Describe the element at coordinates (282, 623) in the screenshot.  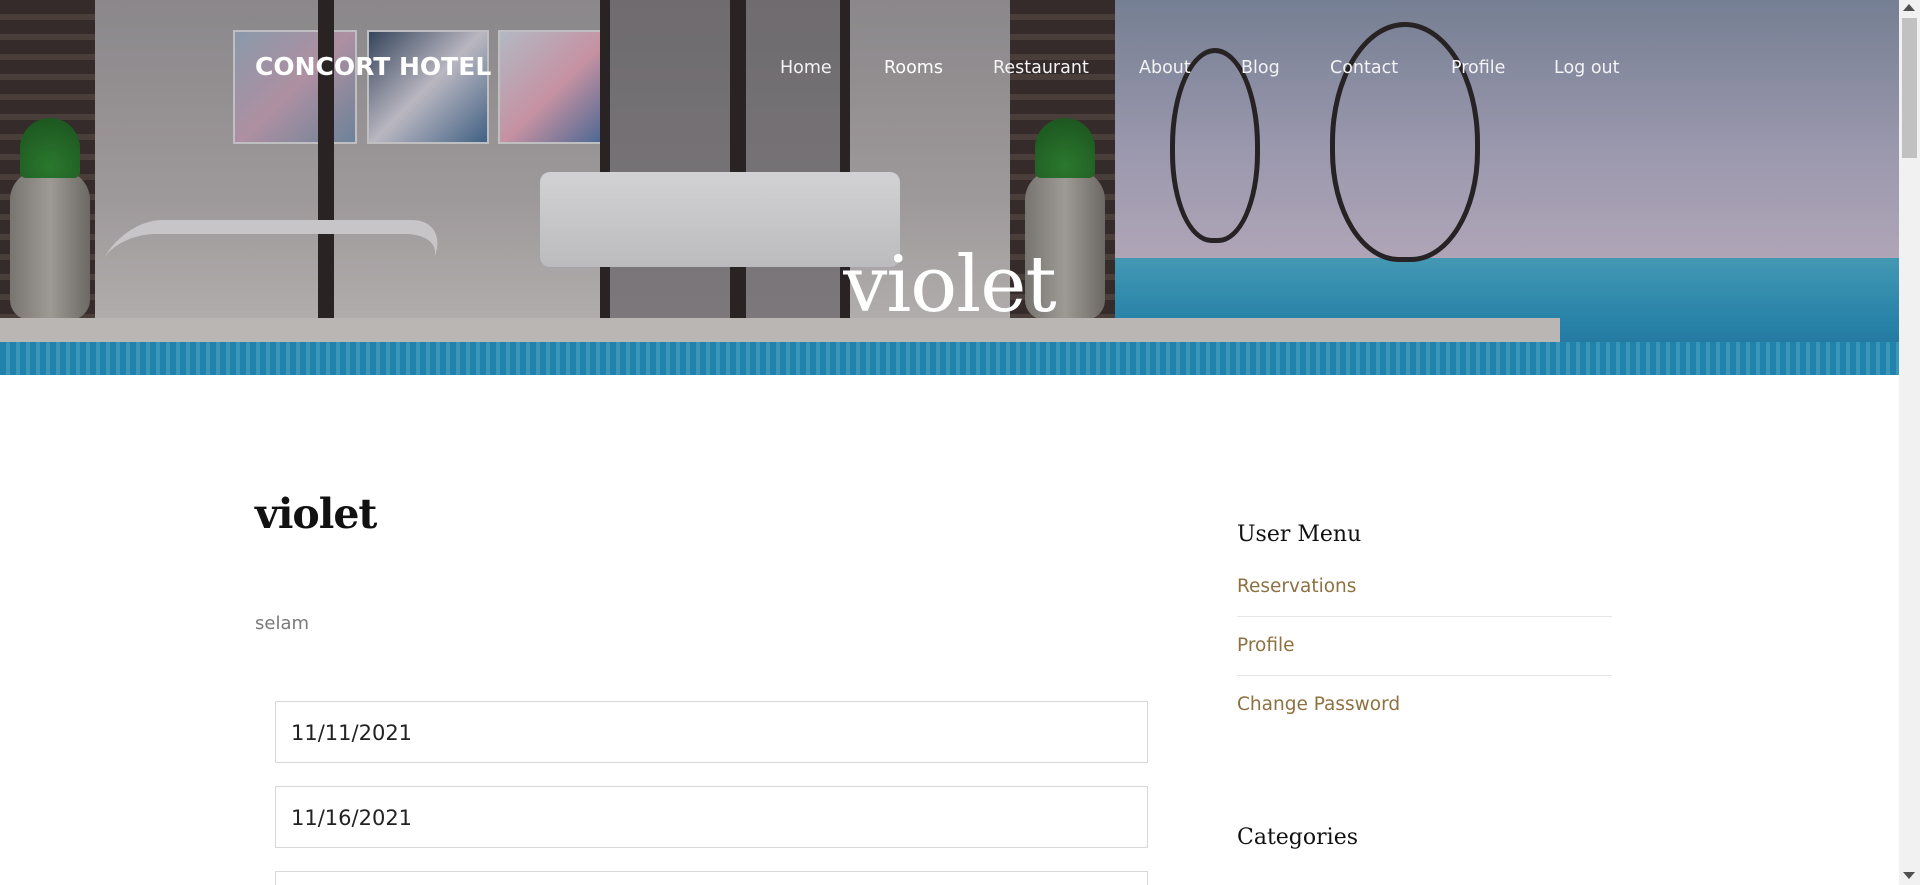
I see `room-description: selam` at that location.